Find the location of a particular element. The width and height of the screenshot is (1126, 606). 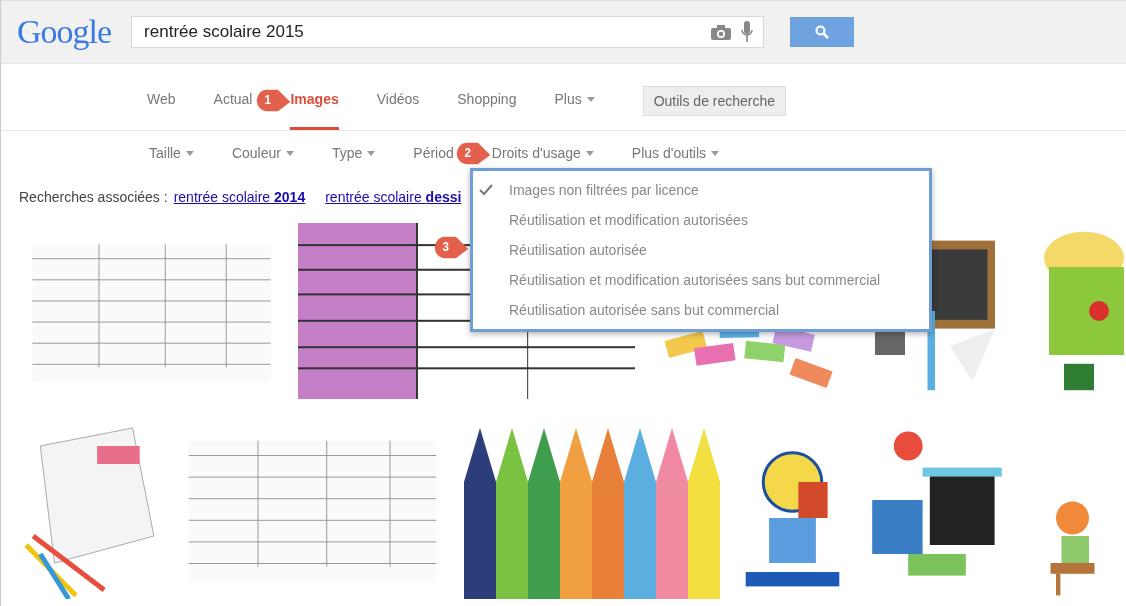

menu-item: Réutilisation et modification autorisées sans but commercial is located at coordinates (701, 280).